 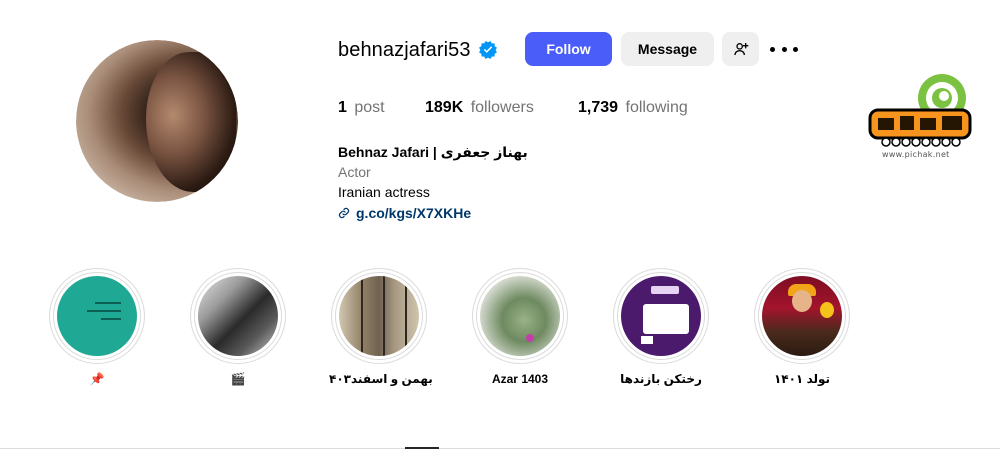 I want to click on bio-link-text: g.co/kgs/X7XKHe, so click(x=414, y=213).